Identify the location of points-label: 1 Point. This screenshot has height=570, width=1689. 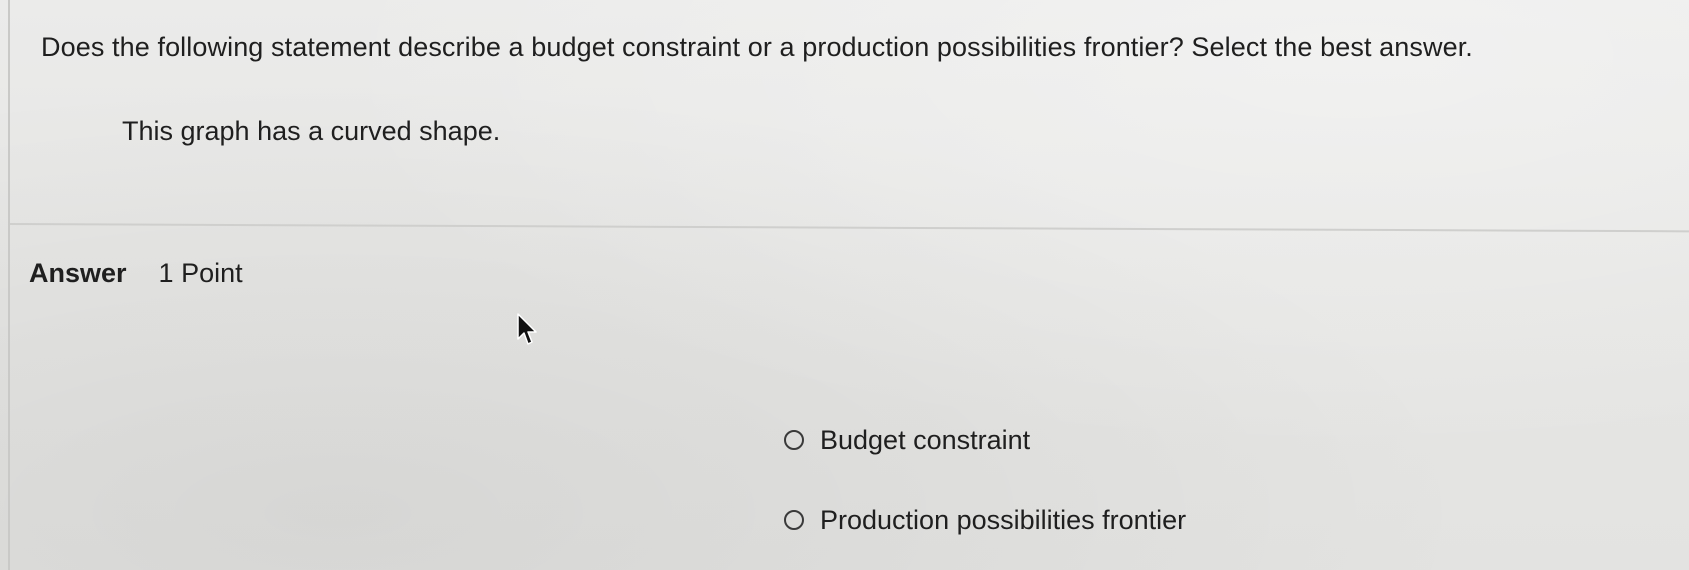
(200, 273).